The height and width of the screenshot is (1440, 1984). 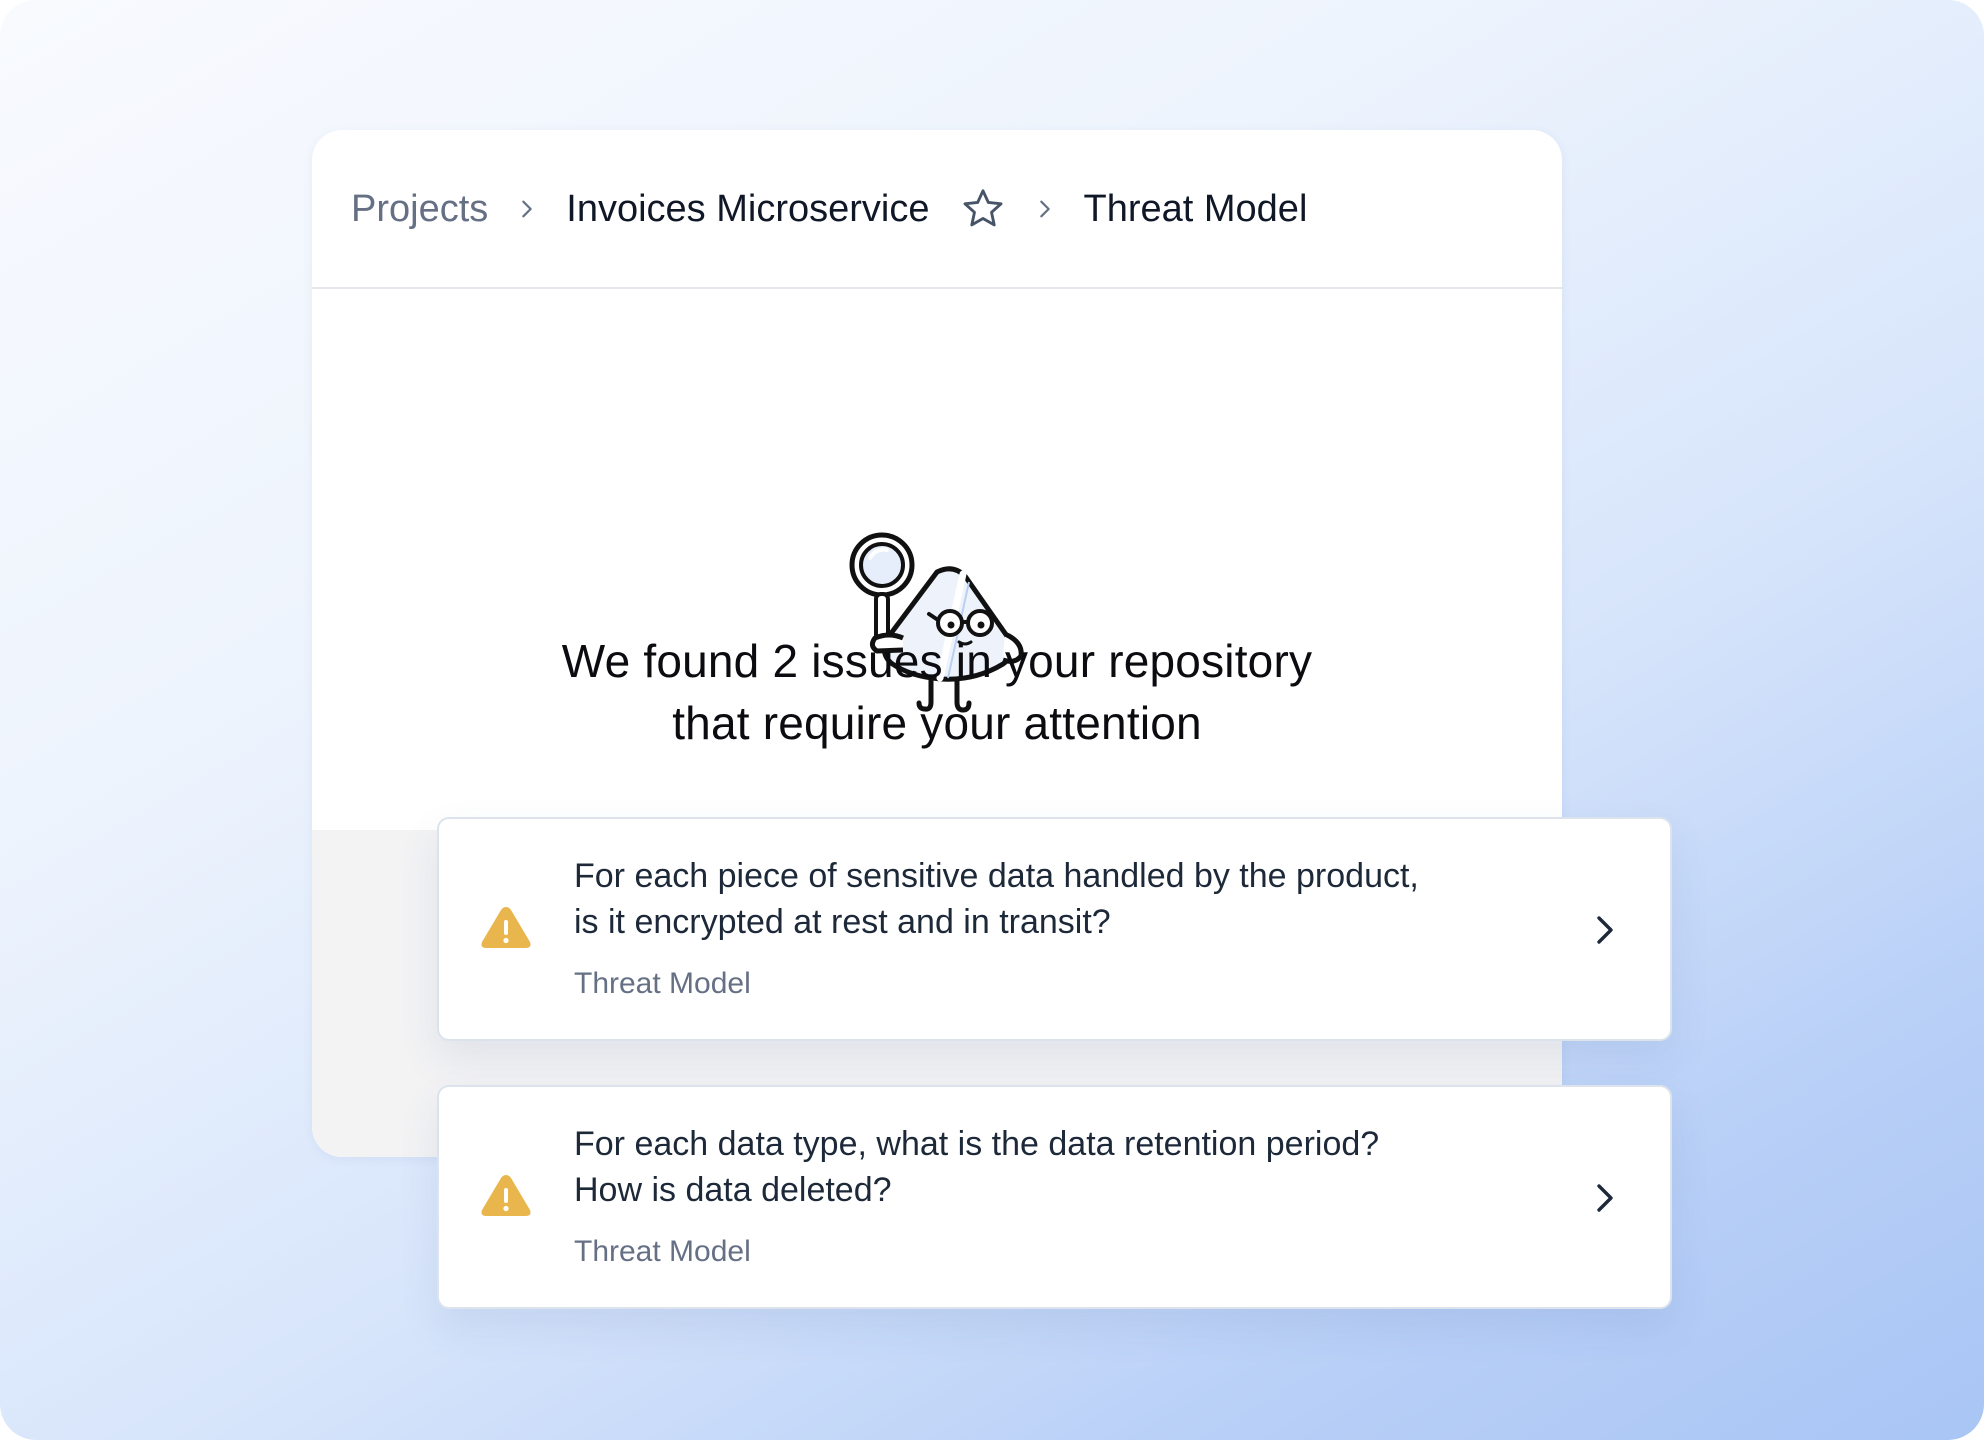 What do you see at coordinates (842, 922) in the screenshot?
I see `issue-question: is it encrypted at rest and in transit?` at bounding box center [842, 922].